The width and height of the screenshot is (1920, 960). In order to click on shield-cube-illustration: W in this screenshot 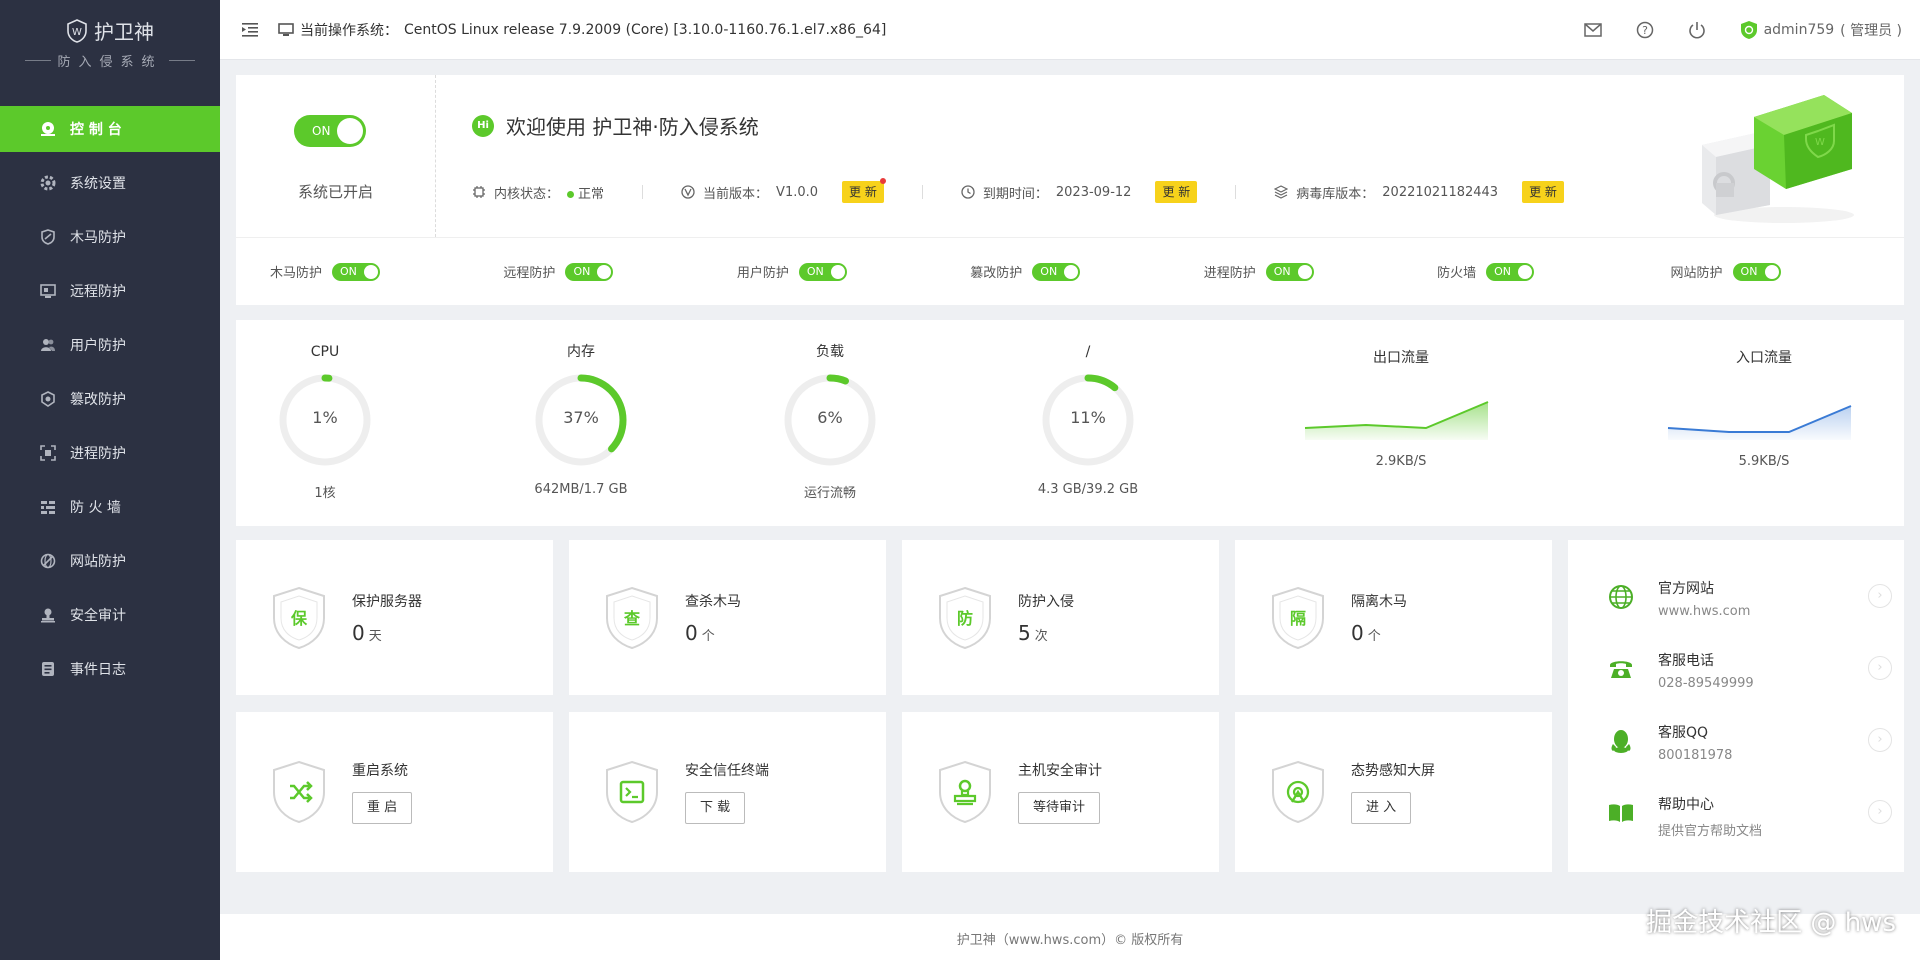, I will do `click(1784, 157)`.